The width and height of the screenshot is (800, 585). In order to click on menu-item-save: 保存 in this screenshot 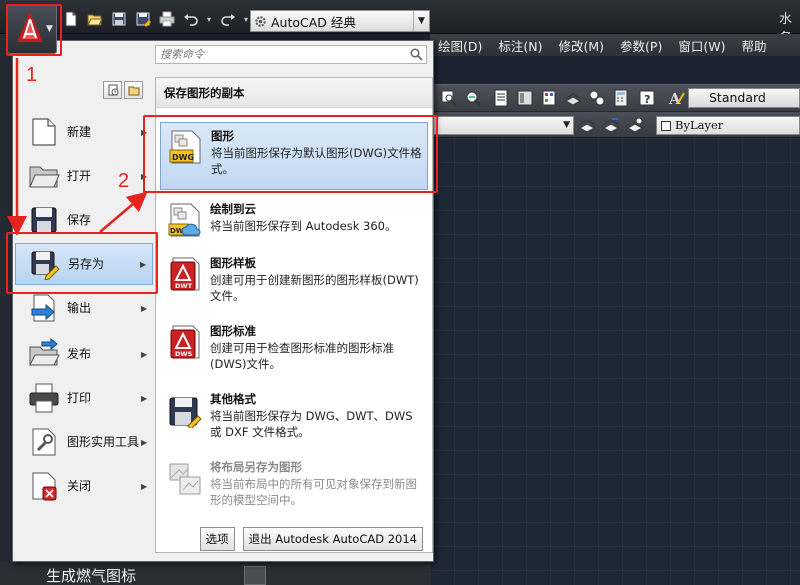, I will do `click(84, 220)`.